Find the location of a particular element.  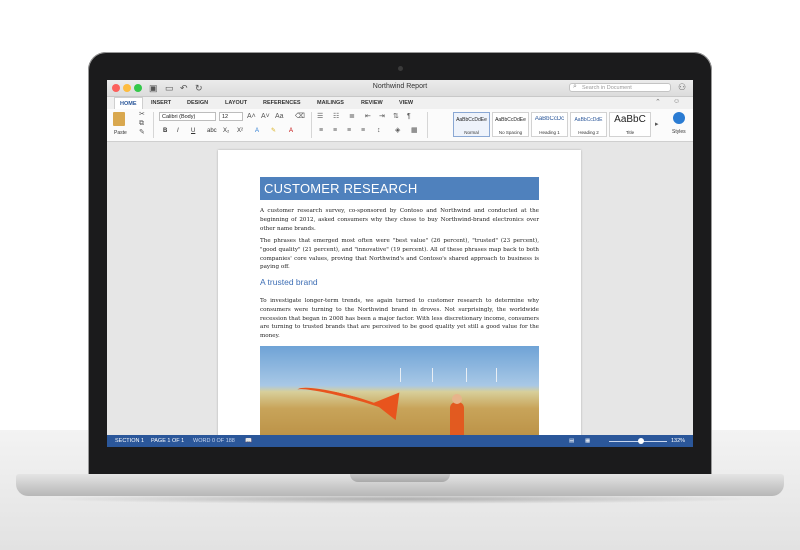

style-name: Heading 1 is located at coordinates (549, 132).